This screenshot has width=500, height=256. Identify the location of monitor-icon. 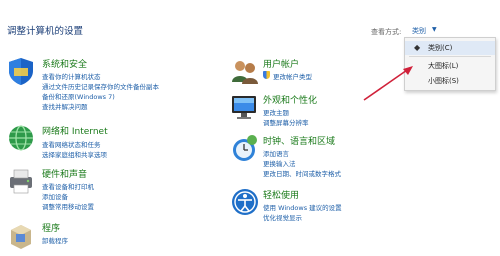
(244, 107).